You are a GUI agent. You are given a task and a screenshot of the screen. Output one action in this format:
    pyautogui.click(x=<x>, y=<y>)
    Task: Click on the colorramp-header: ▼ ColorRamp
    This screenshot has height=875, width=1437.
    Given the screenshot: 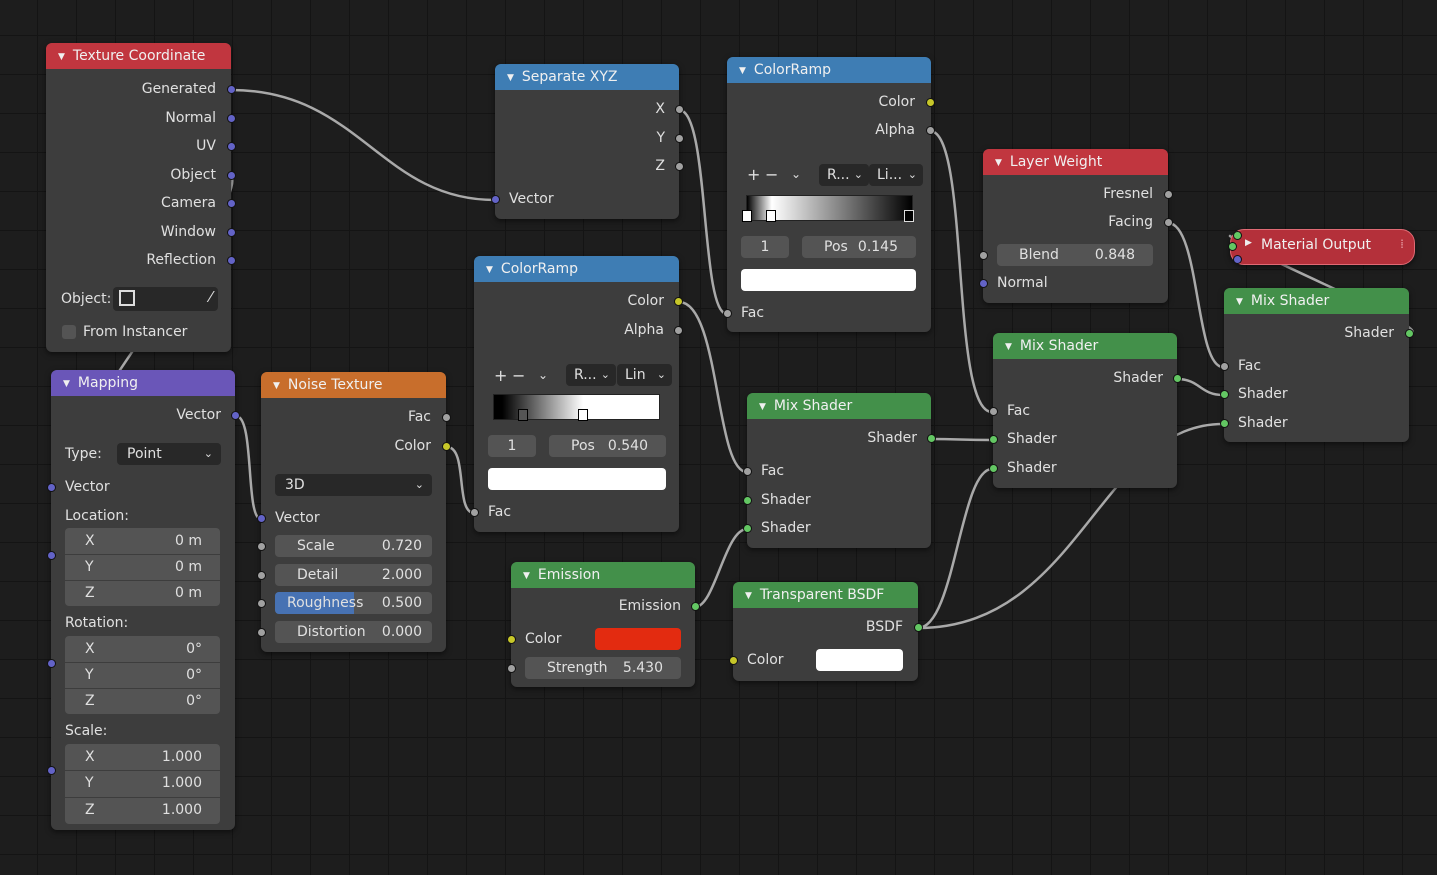 What is the action you would take?
    pyautogui.click(x=829, y=70)
    